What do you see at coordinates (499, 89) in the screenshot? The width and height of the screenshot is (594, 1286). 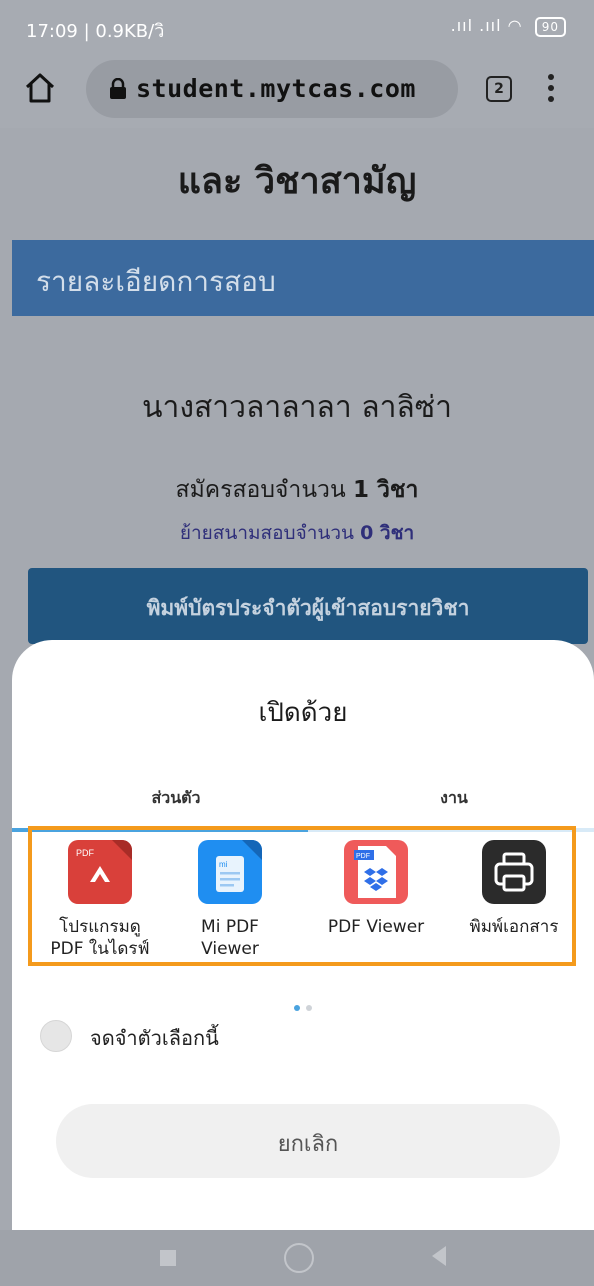 I see `tab-switcher-button: 2` at bounding box center [499, 89].